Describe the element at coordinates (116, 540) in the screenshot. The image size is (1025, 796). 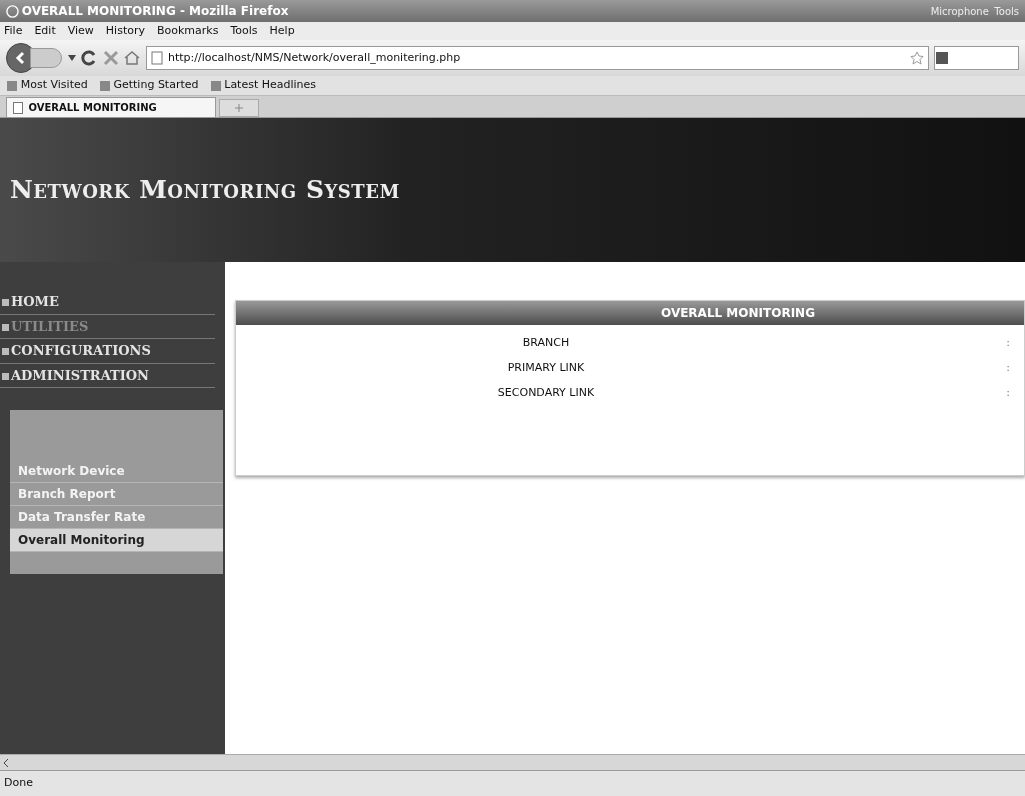
I see `submenu-item: Overall Monitoring` at that location.